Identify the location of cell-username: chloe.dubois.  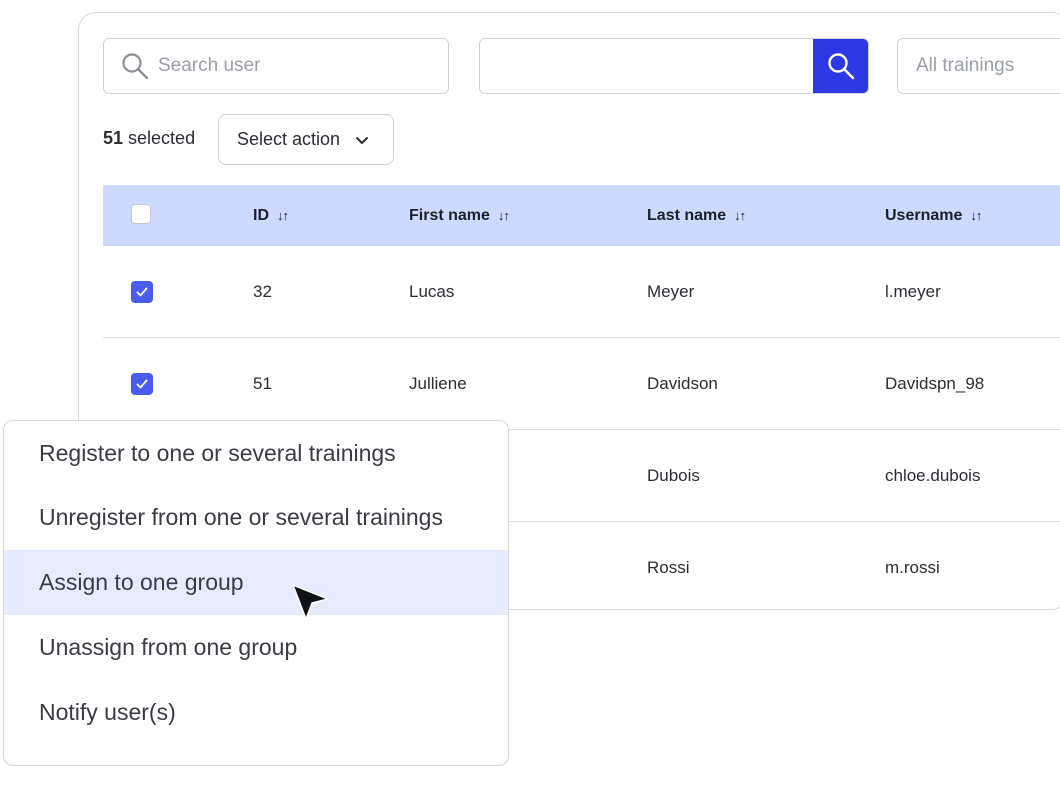
(933, 475).